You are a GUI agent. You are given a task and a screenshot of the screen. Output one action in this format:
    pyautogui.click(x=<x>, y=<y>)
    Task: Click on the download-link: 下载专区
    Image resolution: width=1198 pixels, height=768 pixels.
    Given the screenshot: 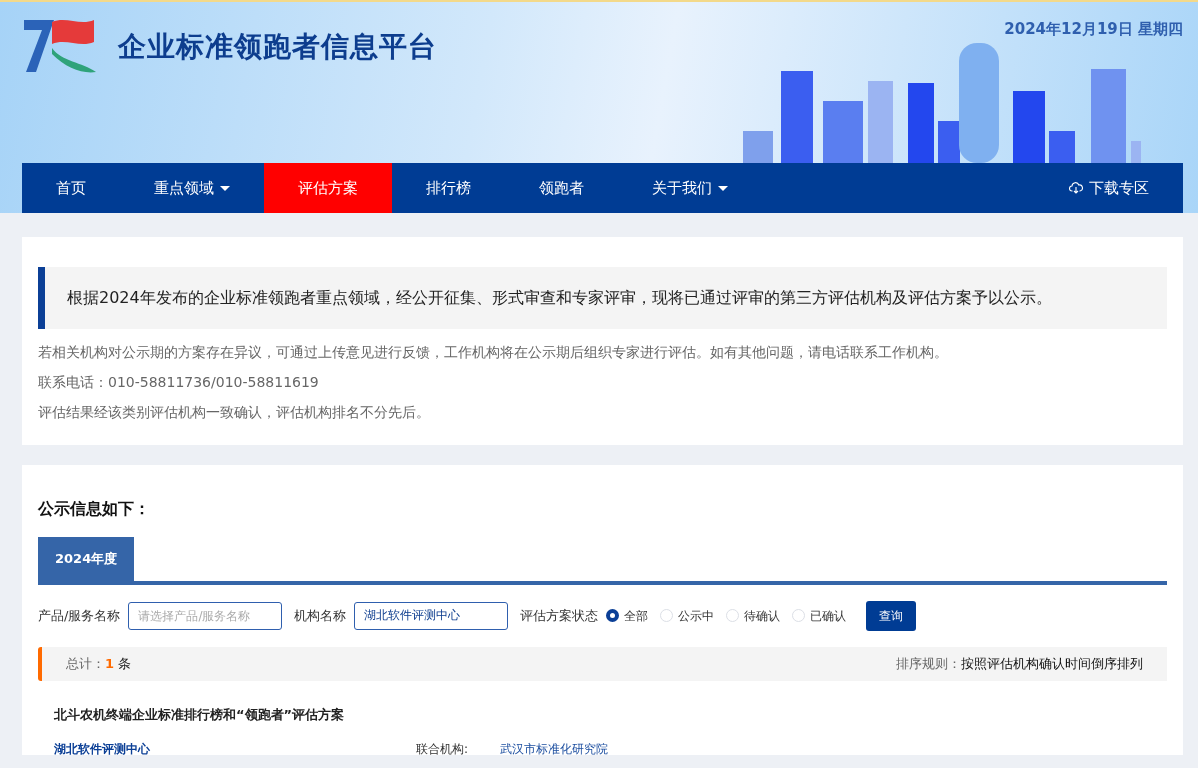 What is the action you would take?
    pyautogui.click(x=1109, y=188)
    